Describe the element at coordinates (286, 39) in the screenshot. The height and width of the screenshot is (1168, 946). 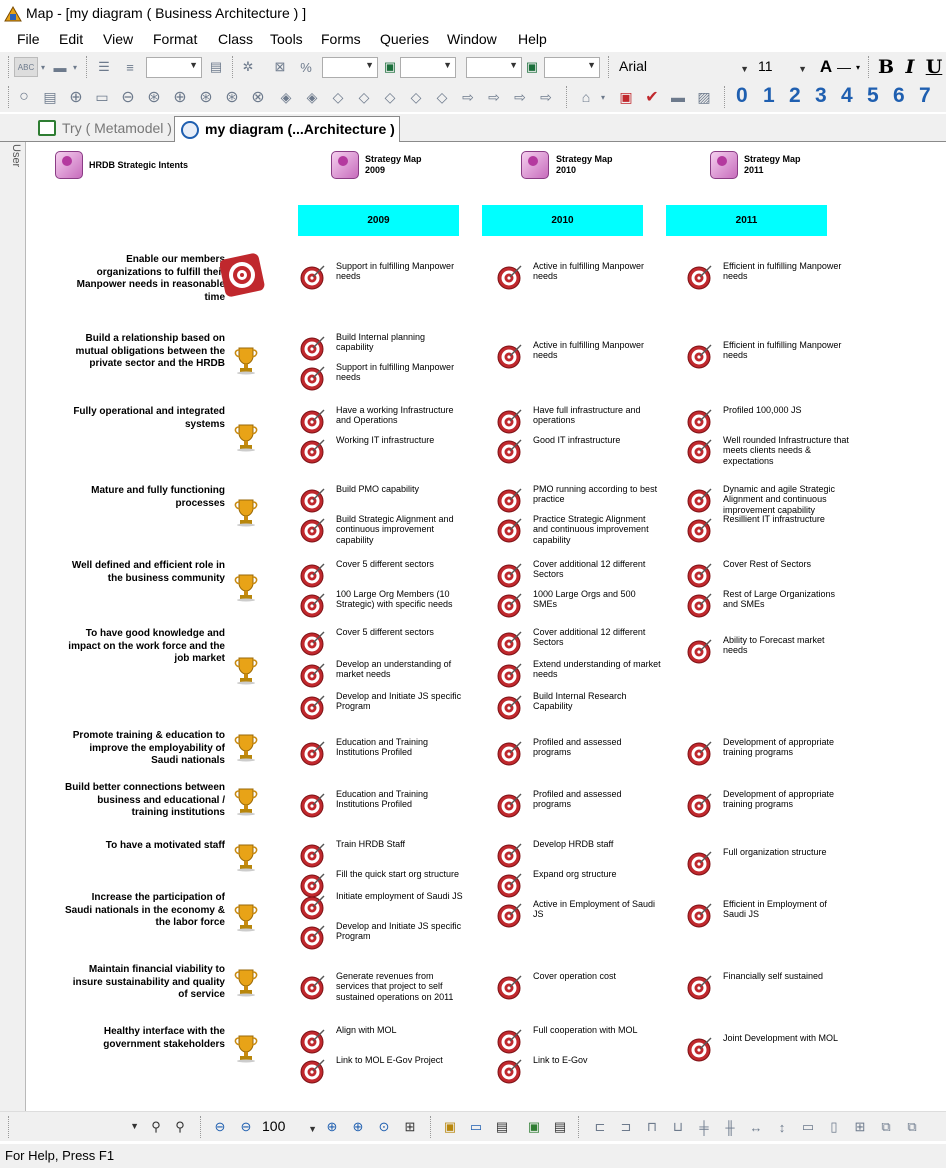
I see `menu-tools: Tools` at that location.